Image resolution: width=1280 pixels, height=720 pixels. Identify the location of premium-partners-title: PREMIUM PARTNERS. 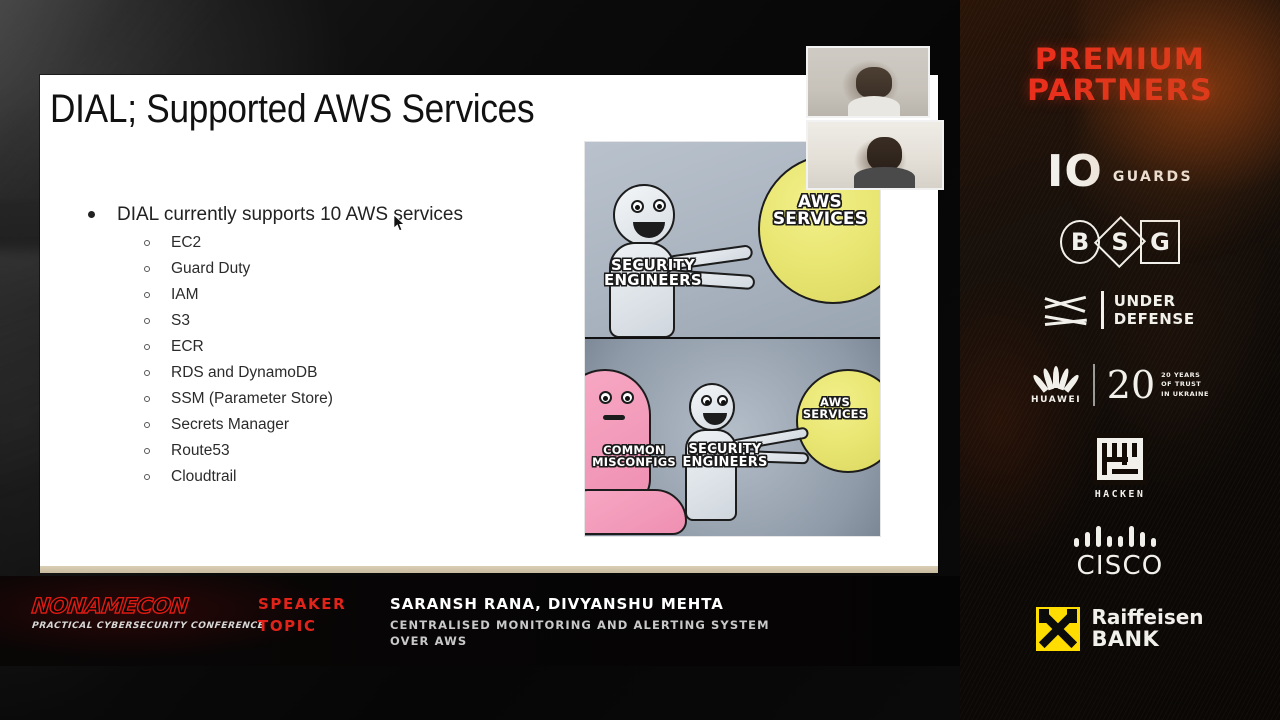
(1120, 74).